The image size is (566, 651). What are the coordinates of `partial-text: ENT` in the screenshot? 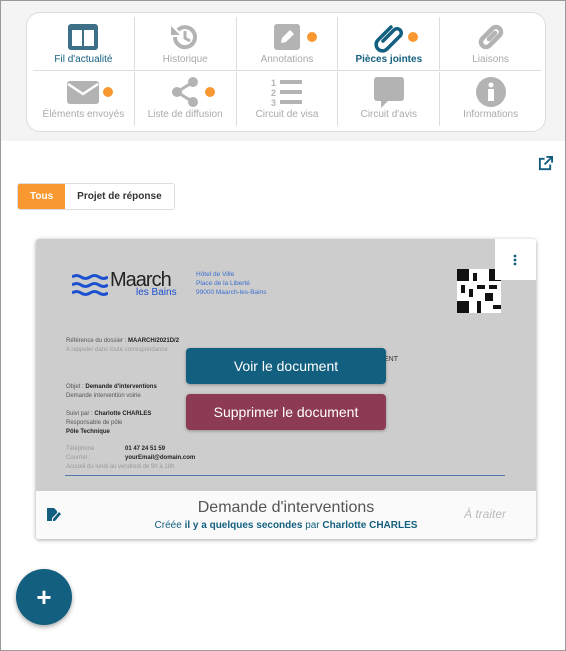 It's located at (391, 359).